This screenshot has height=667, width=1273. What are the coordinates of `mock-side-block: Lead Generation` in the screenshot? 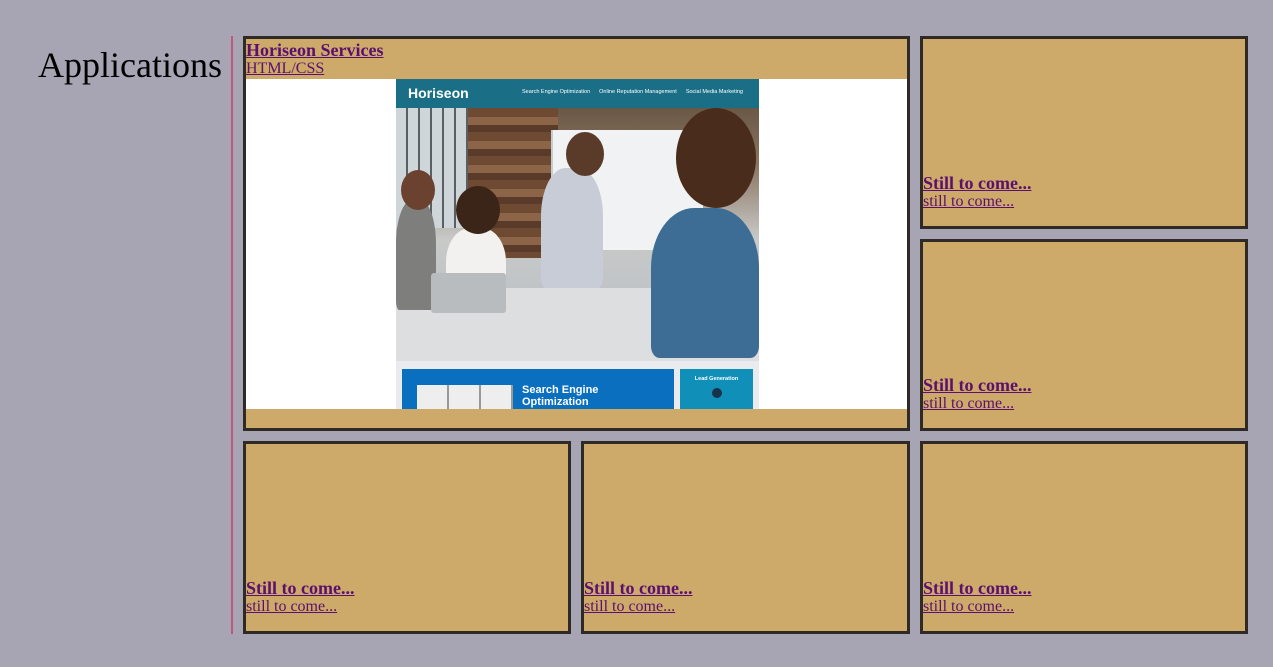 It's located at (716, 389).